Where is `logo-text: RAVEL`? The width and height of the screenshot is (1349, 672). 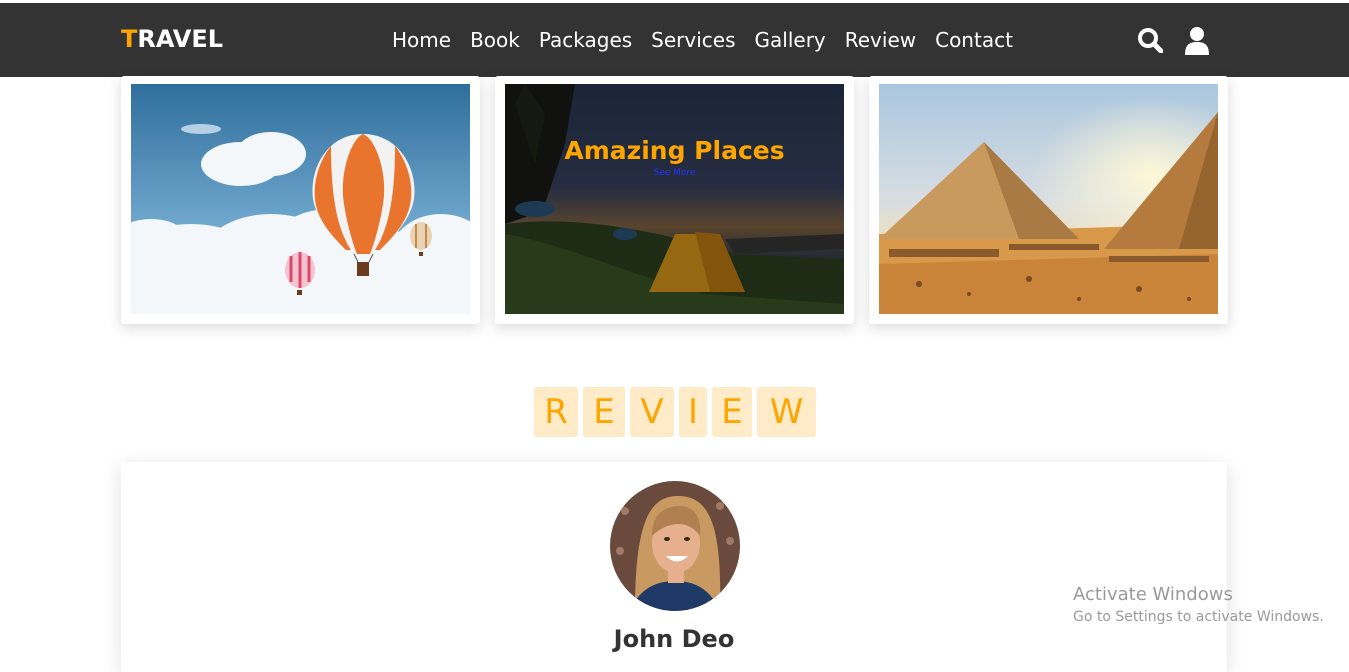 logo-text: RAVEL is located at coordinates (180, 39).